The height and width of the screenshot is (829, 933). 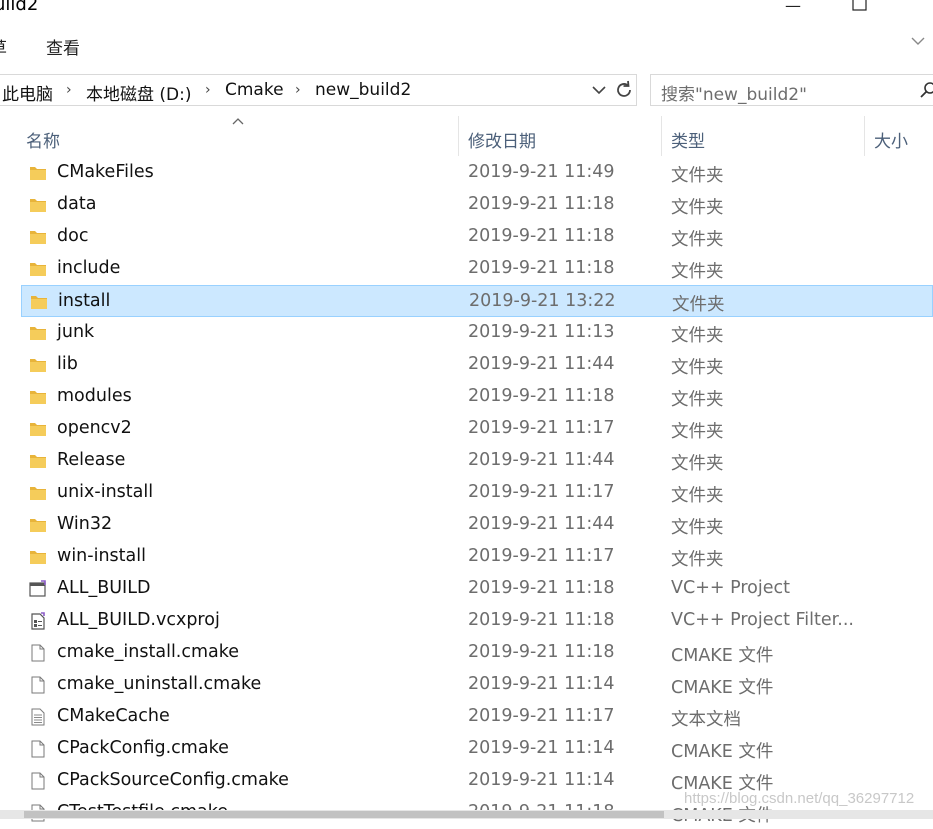 I want to click on breadcrumb-this-pc: 此电脑, so click(x=27, y=92).